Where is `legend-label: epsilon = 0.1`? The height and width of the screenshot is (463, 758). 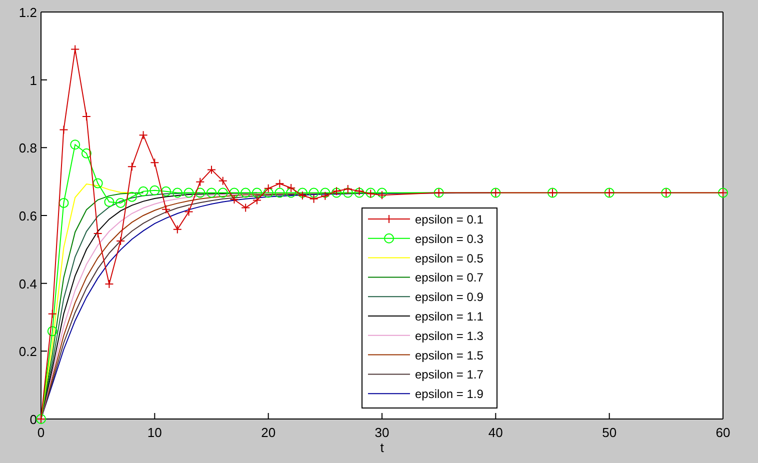 legend-label: epsilon = 0.1 is located at coordinates (449, 219).